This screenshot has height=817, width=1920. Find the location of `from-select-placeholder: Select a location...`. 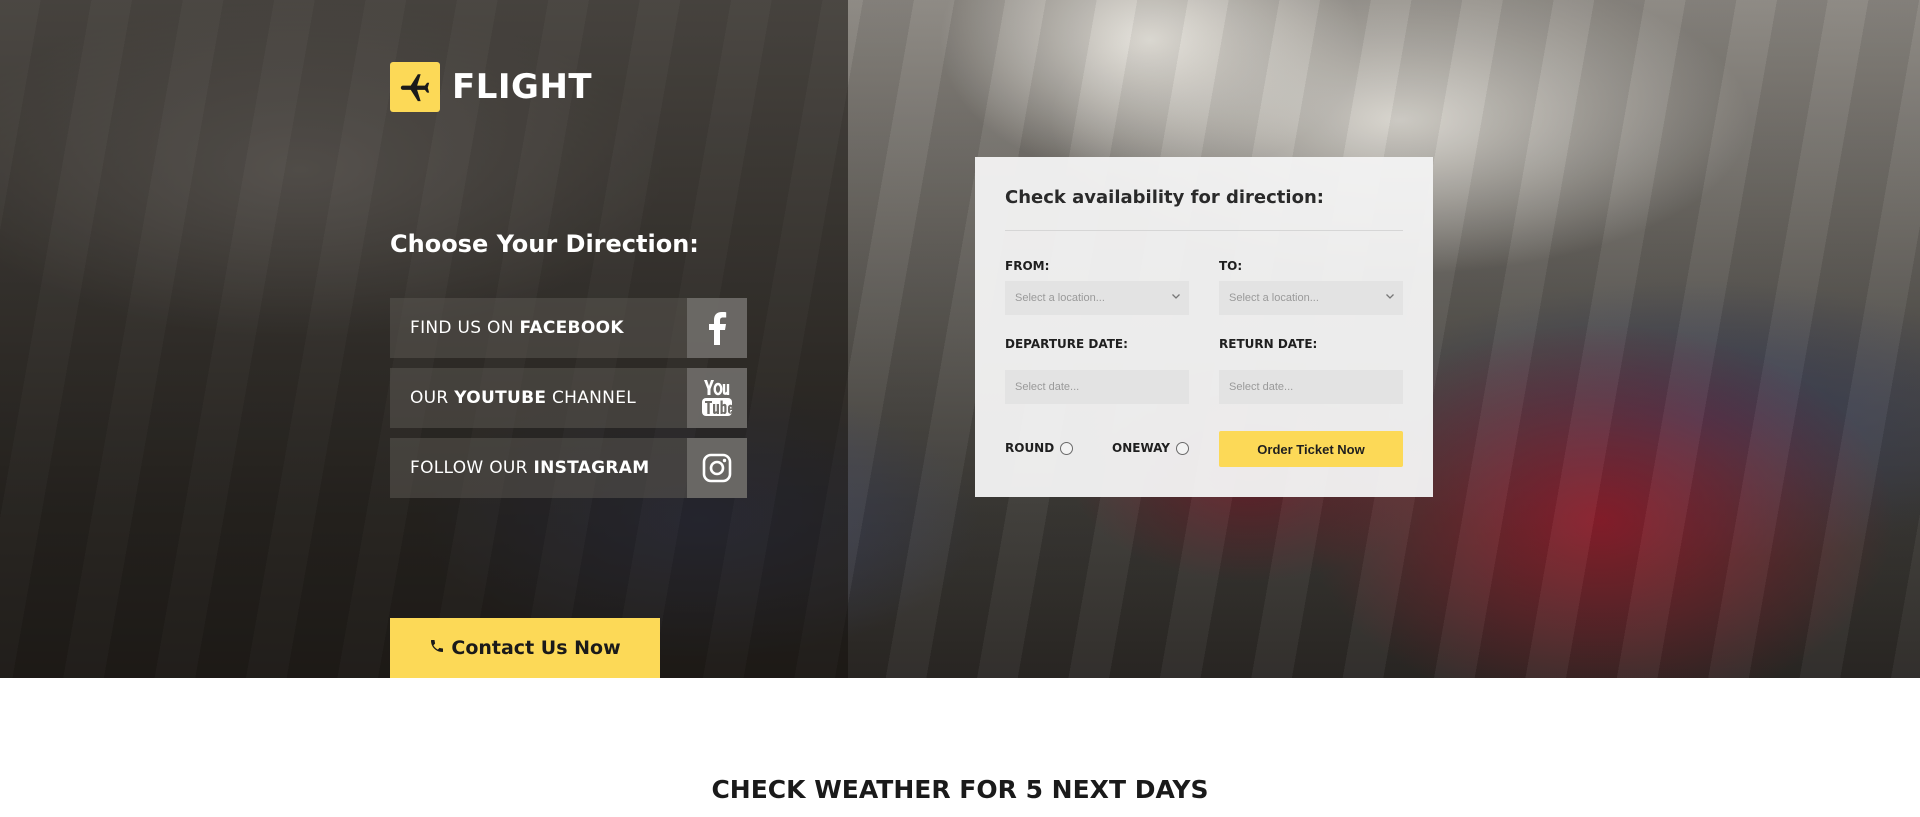

from-select-placeholder: Select a location... is located at coordinates (1060, 298).